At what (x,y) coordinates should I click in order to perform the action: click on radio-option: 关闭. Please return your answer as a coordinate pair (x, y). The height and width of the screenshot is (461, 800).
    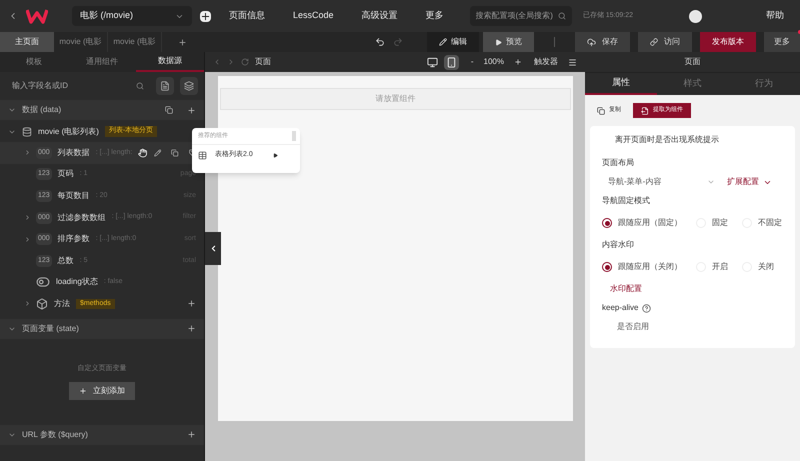
    Looking at the image, I should click on (758, 267).